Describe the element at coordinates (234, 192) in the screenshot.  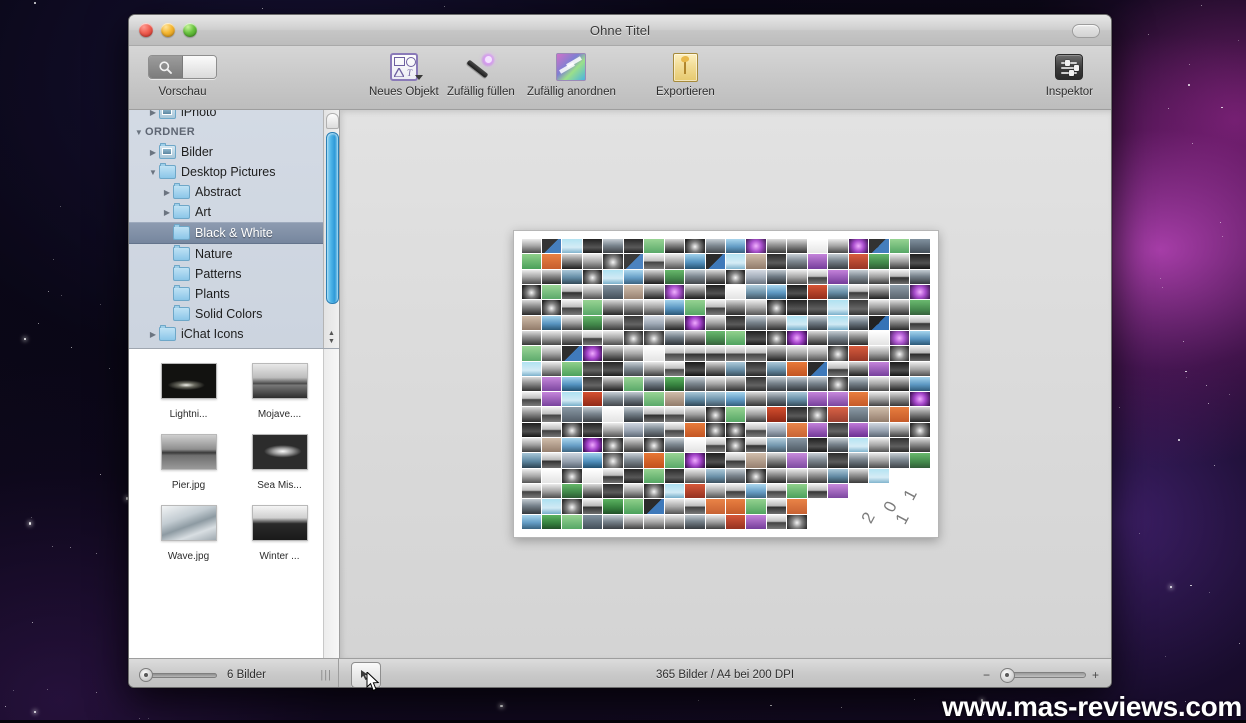
I see `tree-item-abstract: ▶ Abstract` at that location.